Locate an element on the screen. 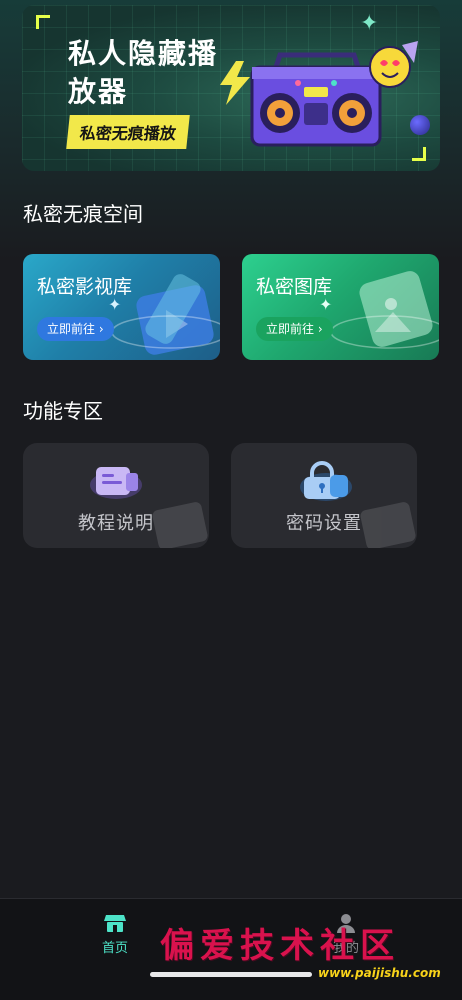 Image resolution: width=462 pixels, height=1000 pixels. tile-label: 教程说明 is located at coordinates (116, 523).